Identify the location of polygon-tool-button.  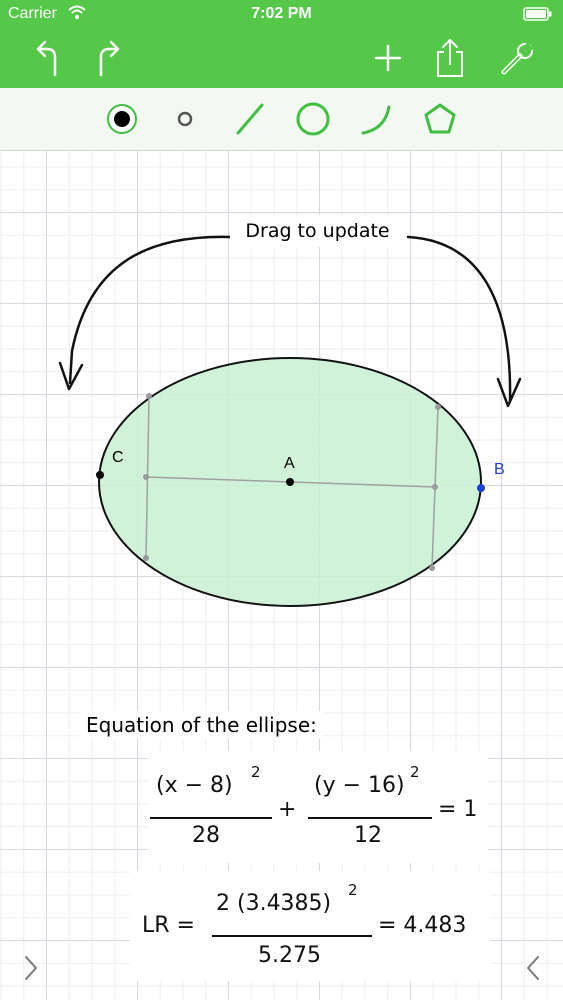
(440, 119).